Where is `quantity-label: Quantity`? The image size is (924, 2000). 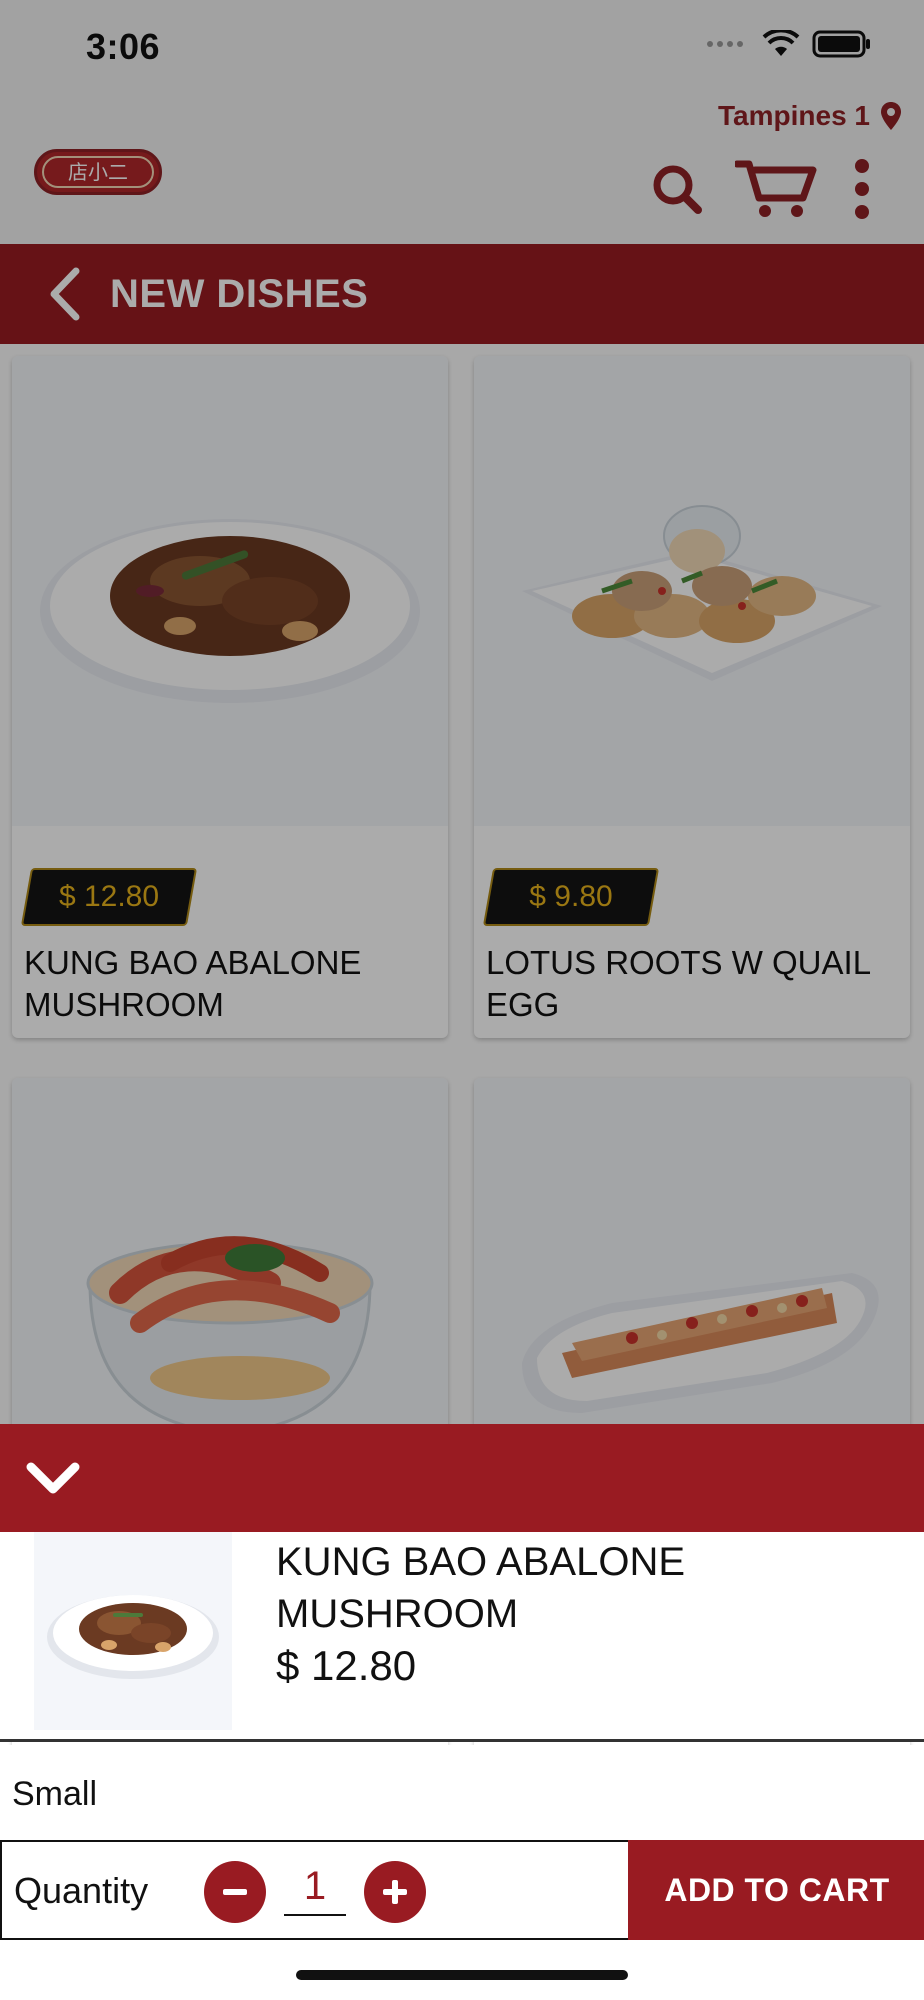 quantity-label: Quantity is located at coordinates (81, 1890).